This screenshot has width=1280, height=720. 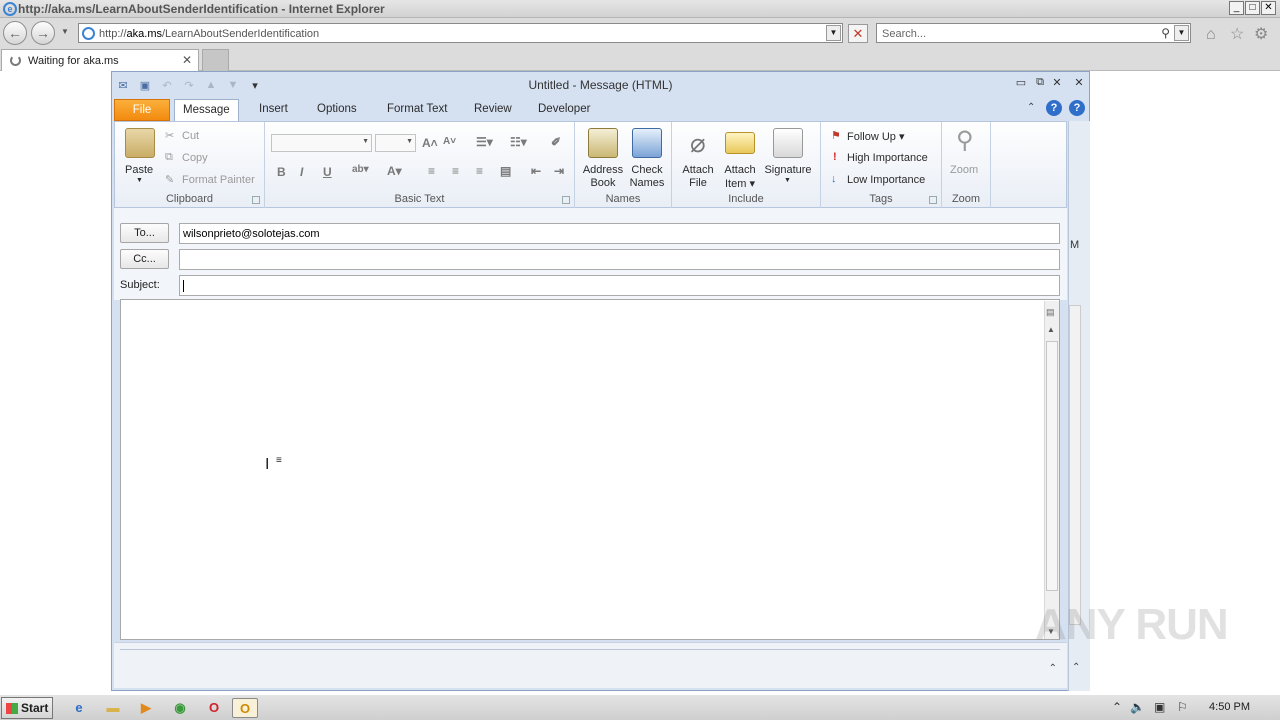 I want to click on cc-field, so click(x=619, y=259).